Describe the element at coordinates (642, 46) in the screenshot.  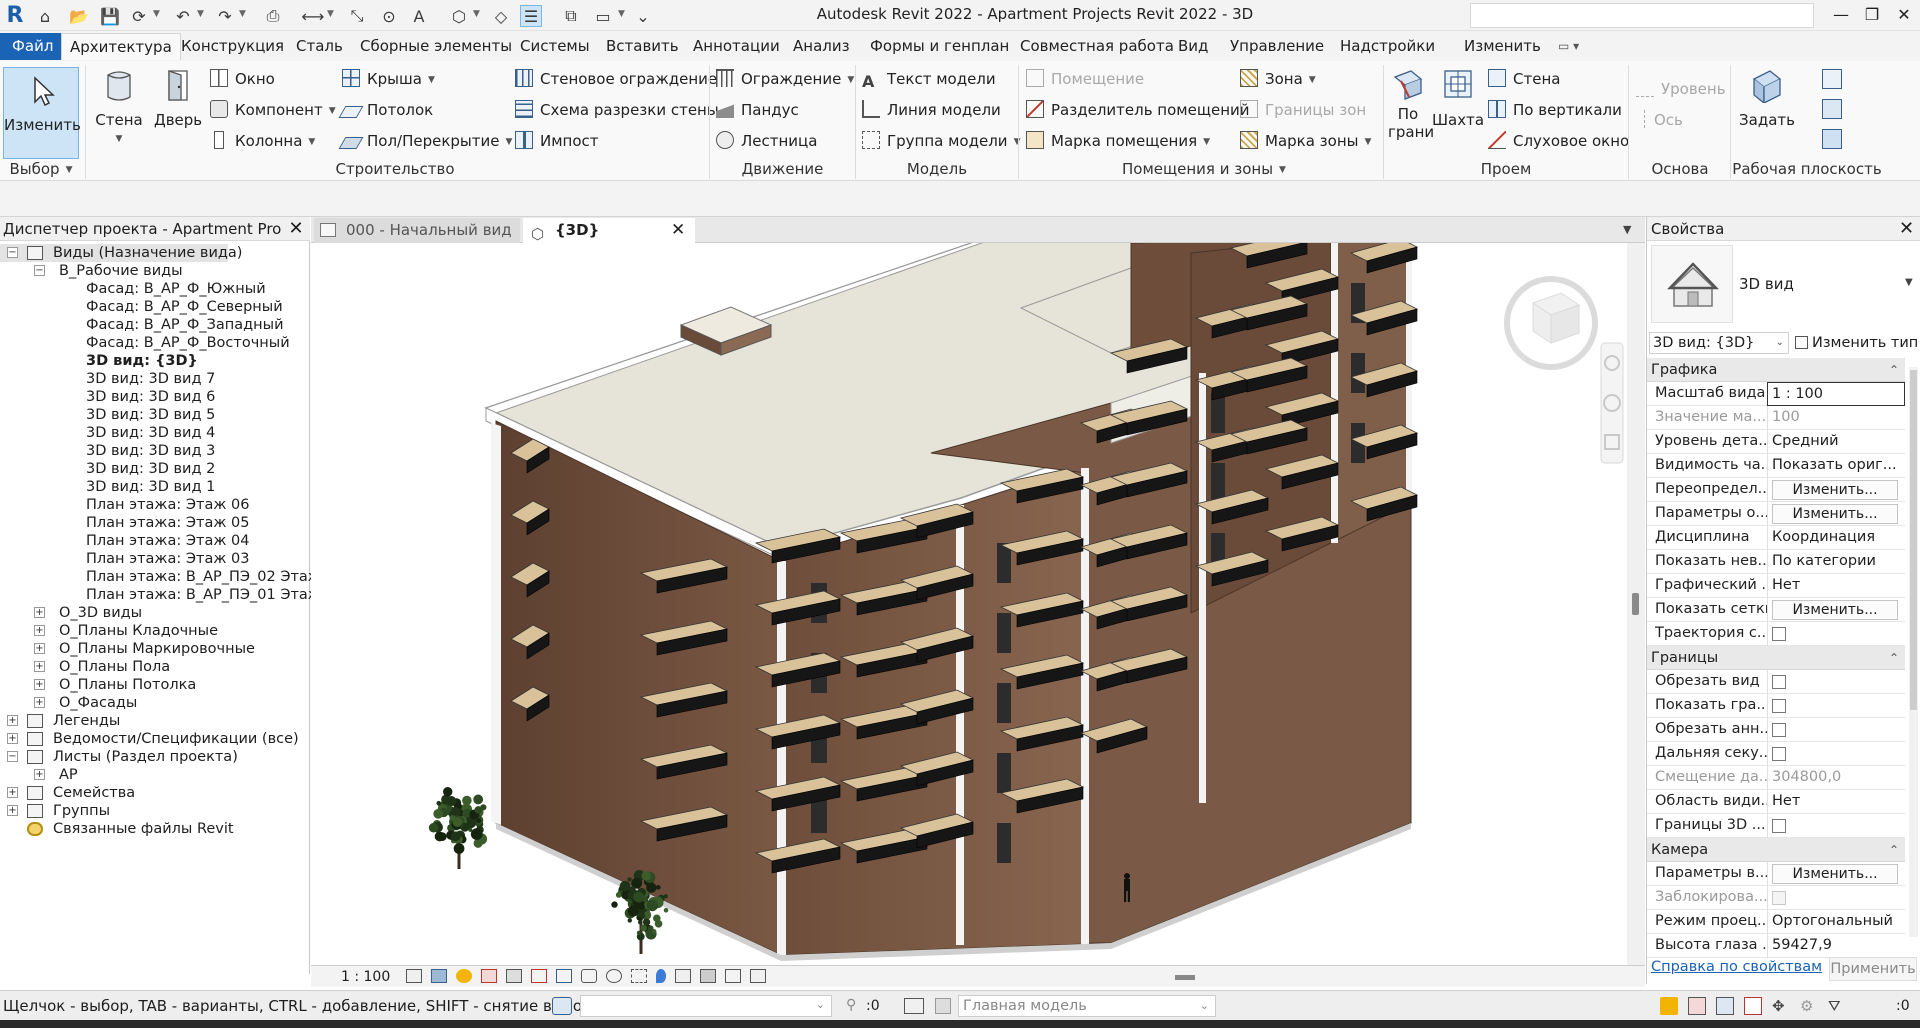
I see `tab-insert: Вставить` at that location.